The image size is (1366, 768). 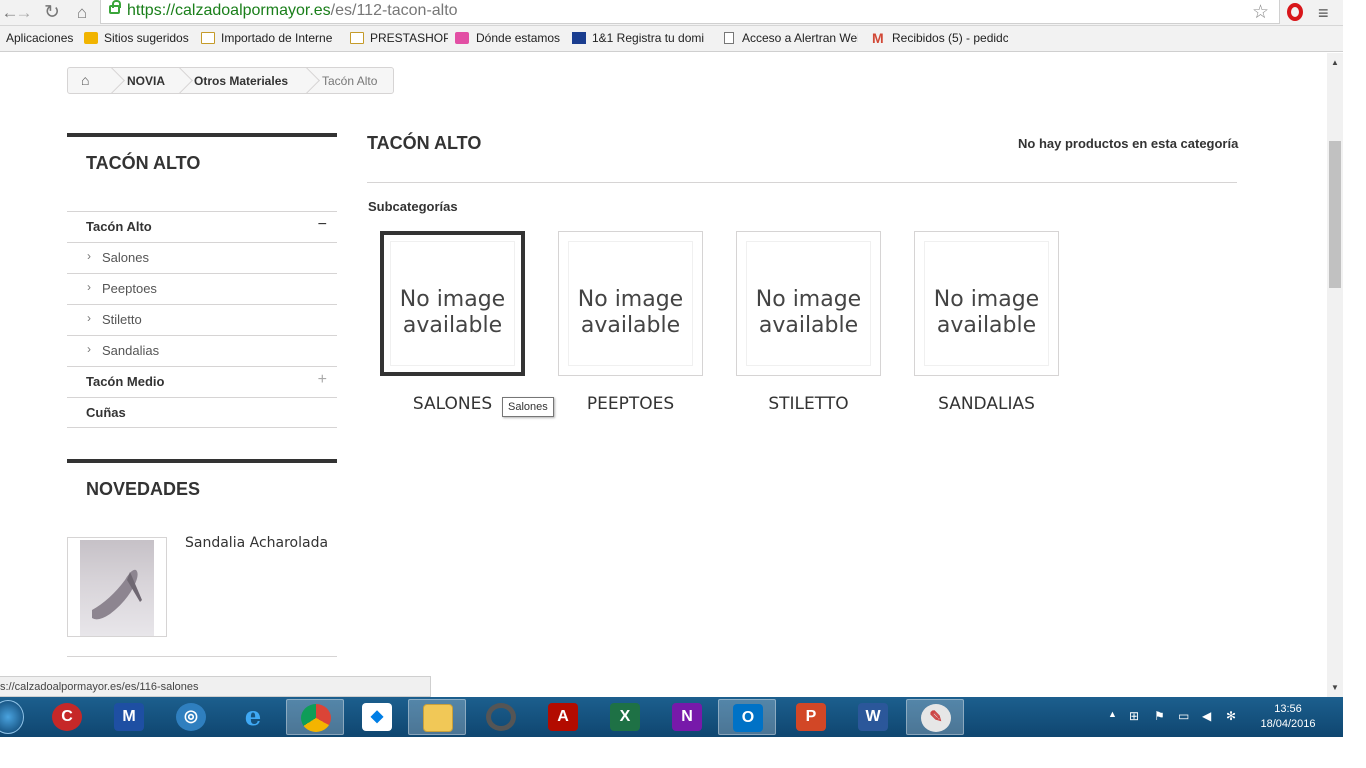 What do you see at coordinates (521, 38) in the screenshot?
I see `bookmark-location: Dónde estamos` at bounding box center [521, 38].